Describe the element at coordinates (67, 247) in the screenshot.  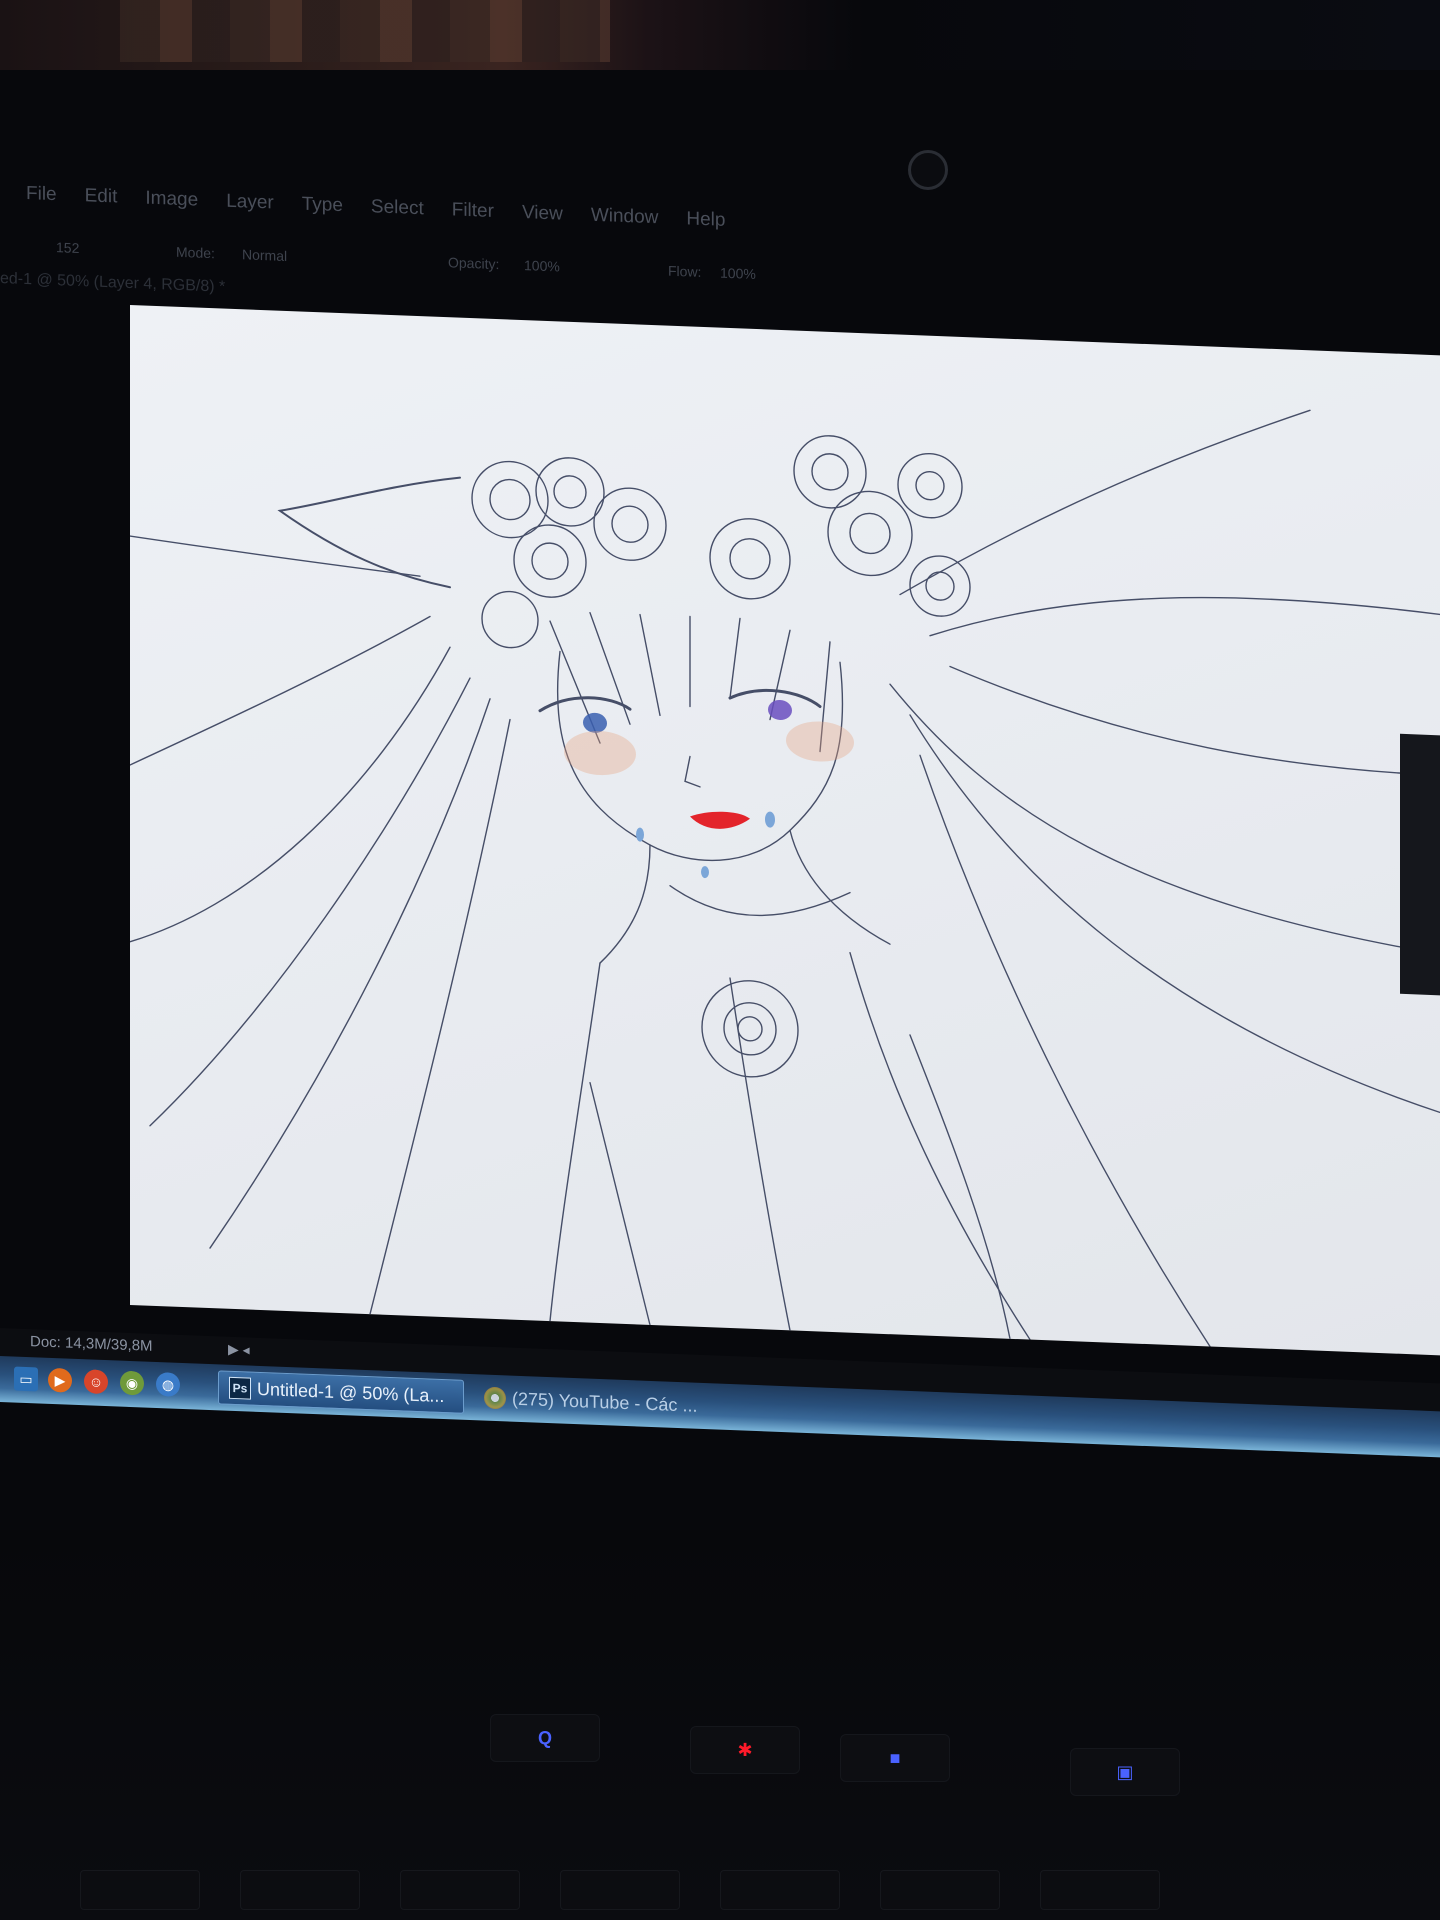
I see `brush-size-picker: 152` at that location.